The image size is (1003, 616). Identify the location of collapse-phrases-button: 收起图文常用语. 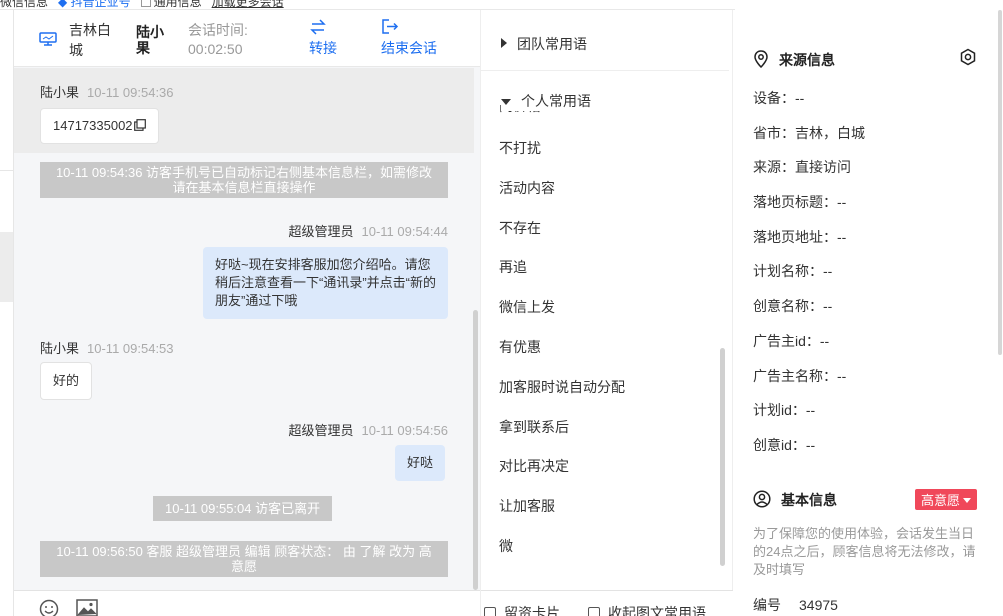
(647, 609).